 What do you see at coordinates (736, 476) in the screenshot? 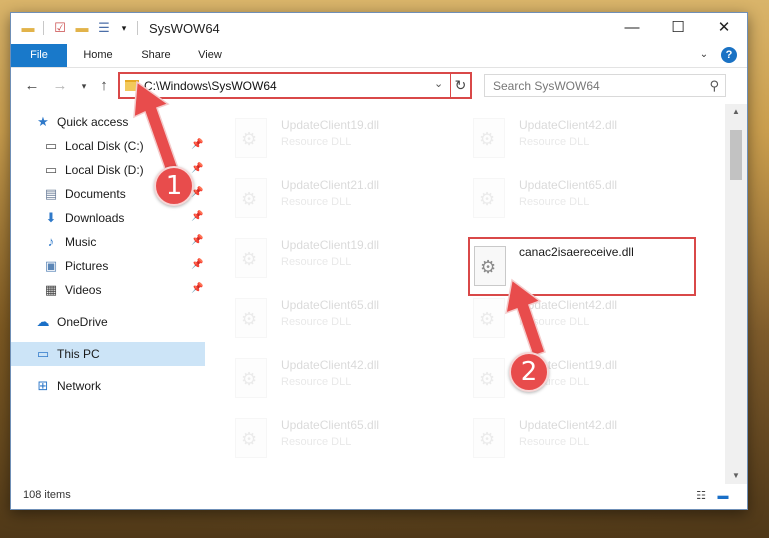
I see `scroll-down-icon: ▼` at bounding box center [736, 476].